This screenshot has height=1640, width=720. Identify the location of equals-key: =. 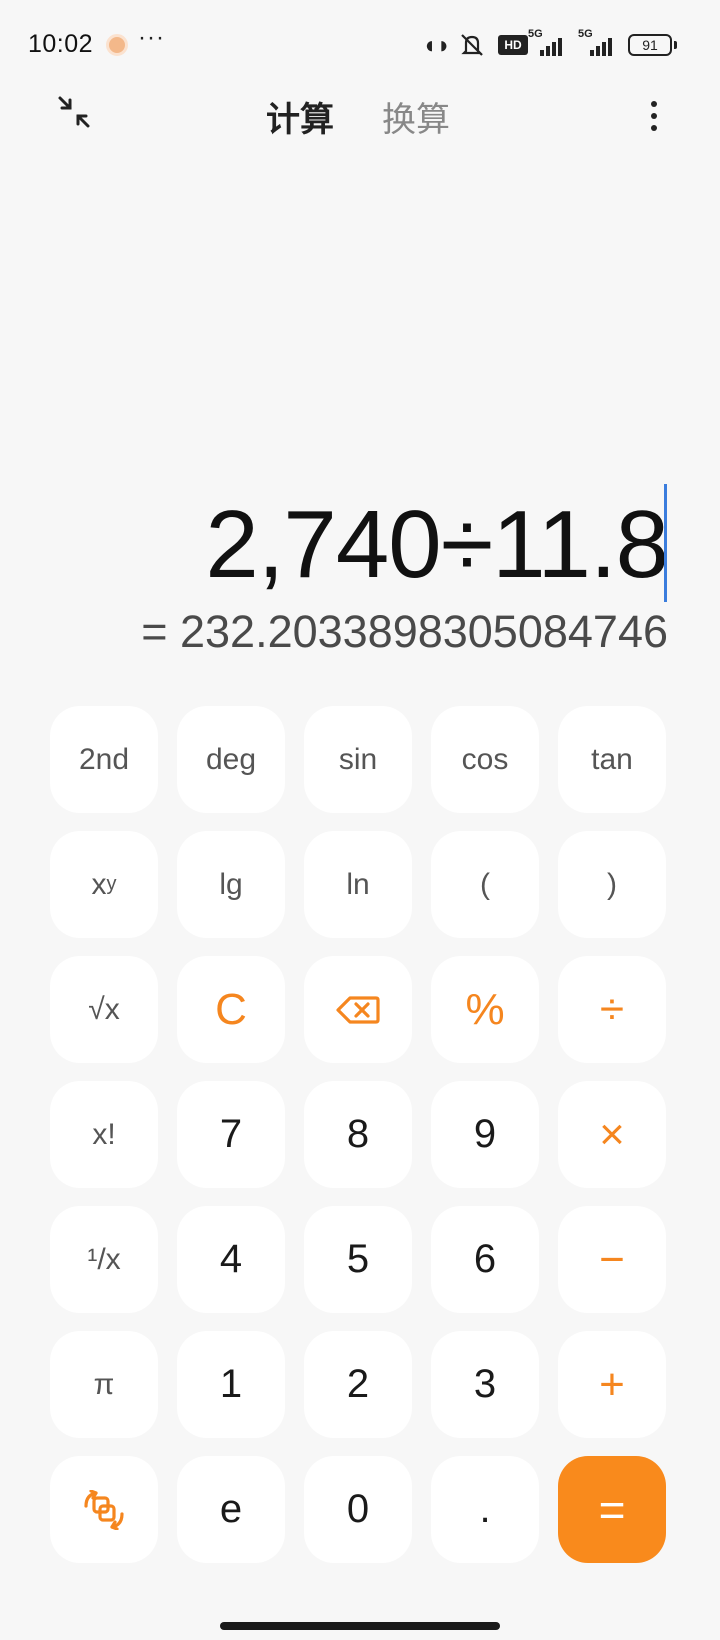
(612, 1509).